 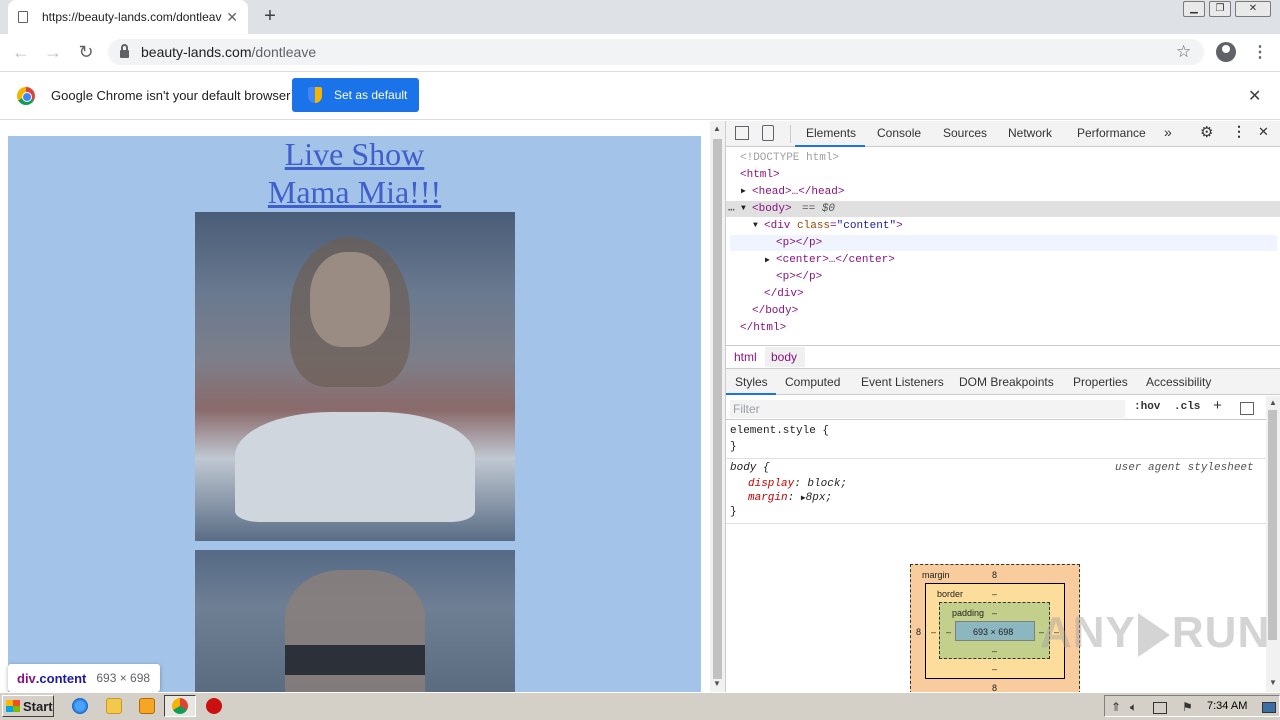 What do you see at coordinates (86, 53) in the screenshot?
I see `reload-button: ↻` at bounding box center [86, 53].